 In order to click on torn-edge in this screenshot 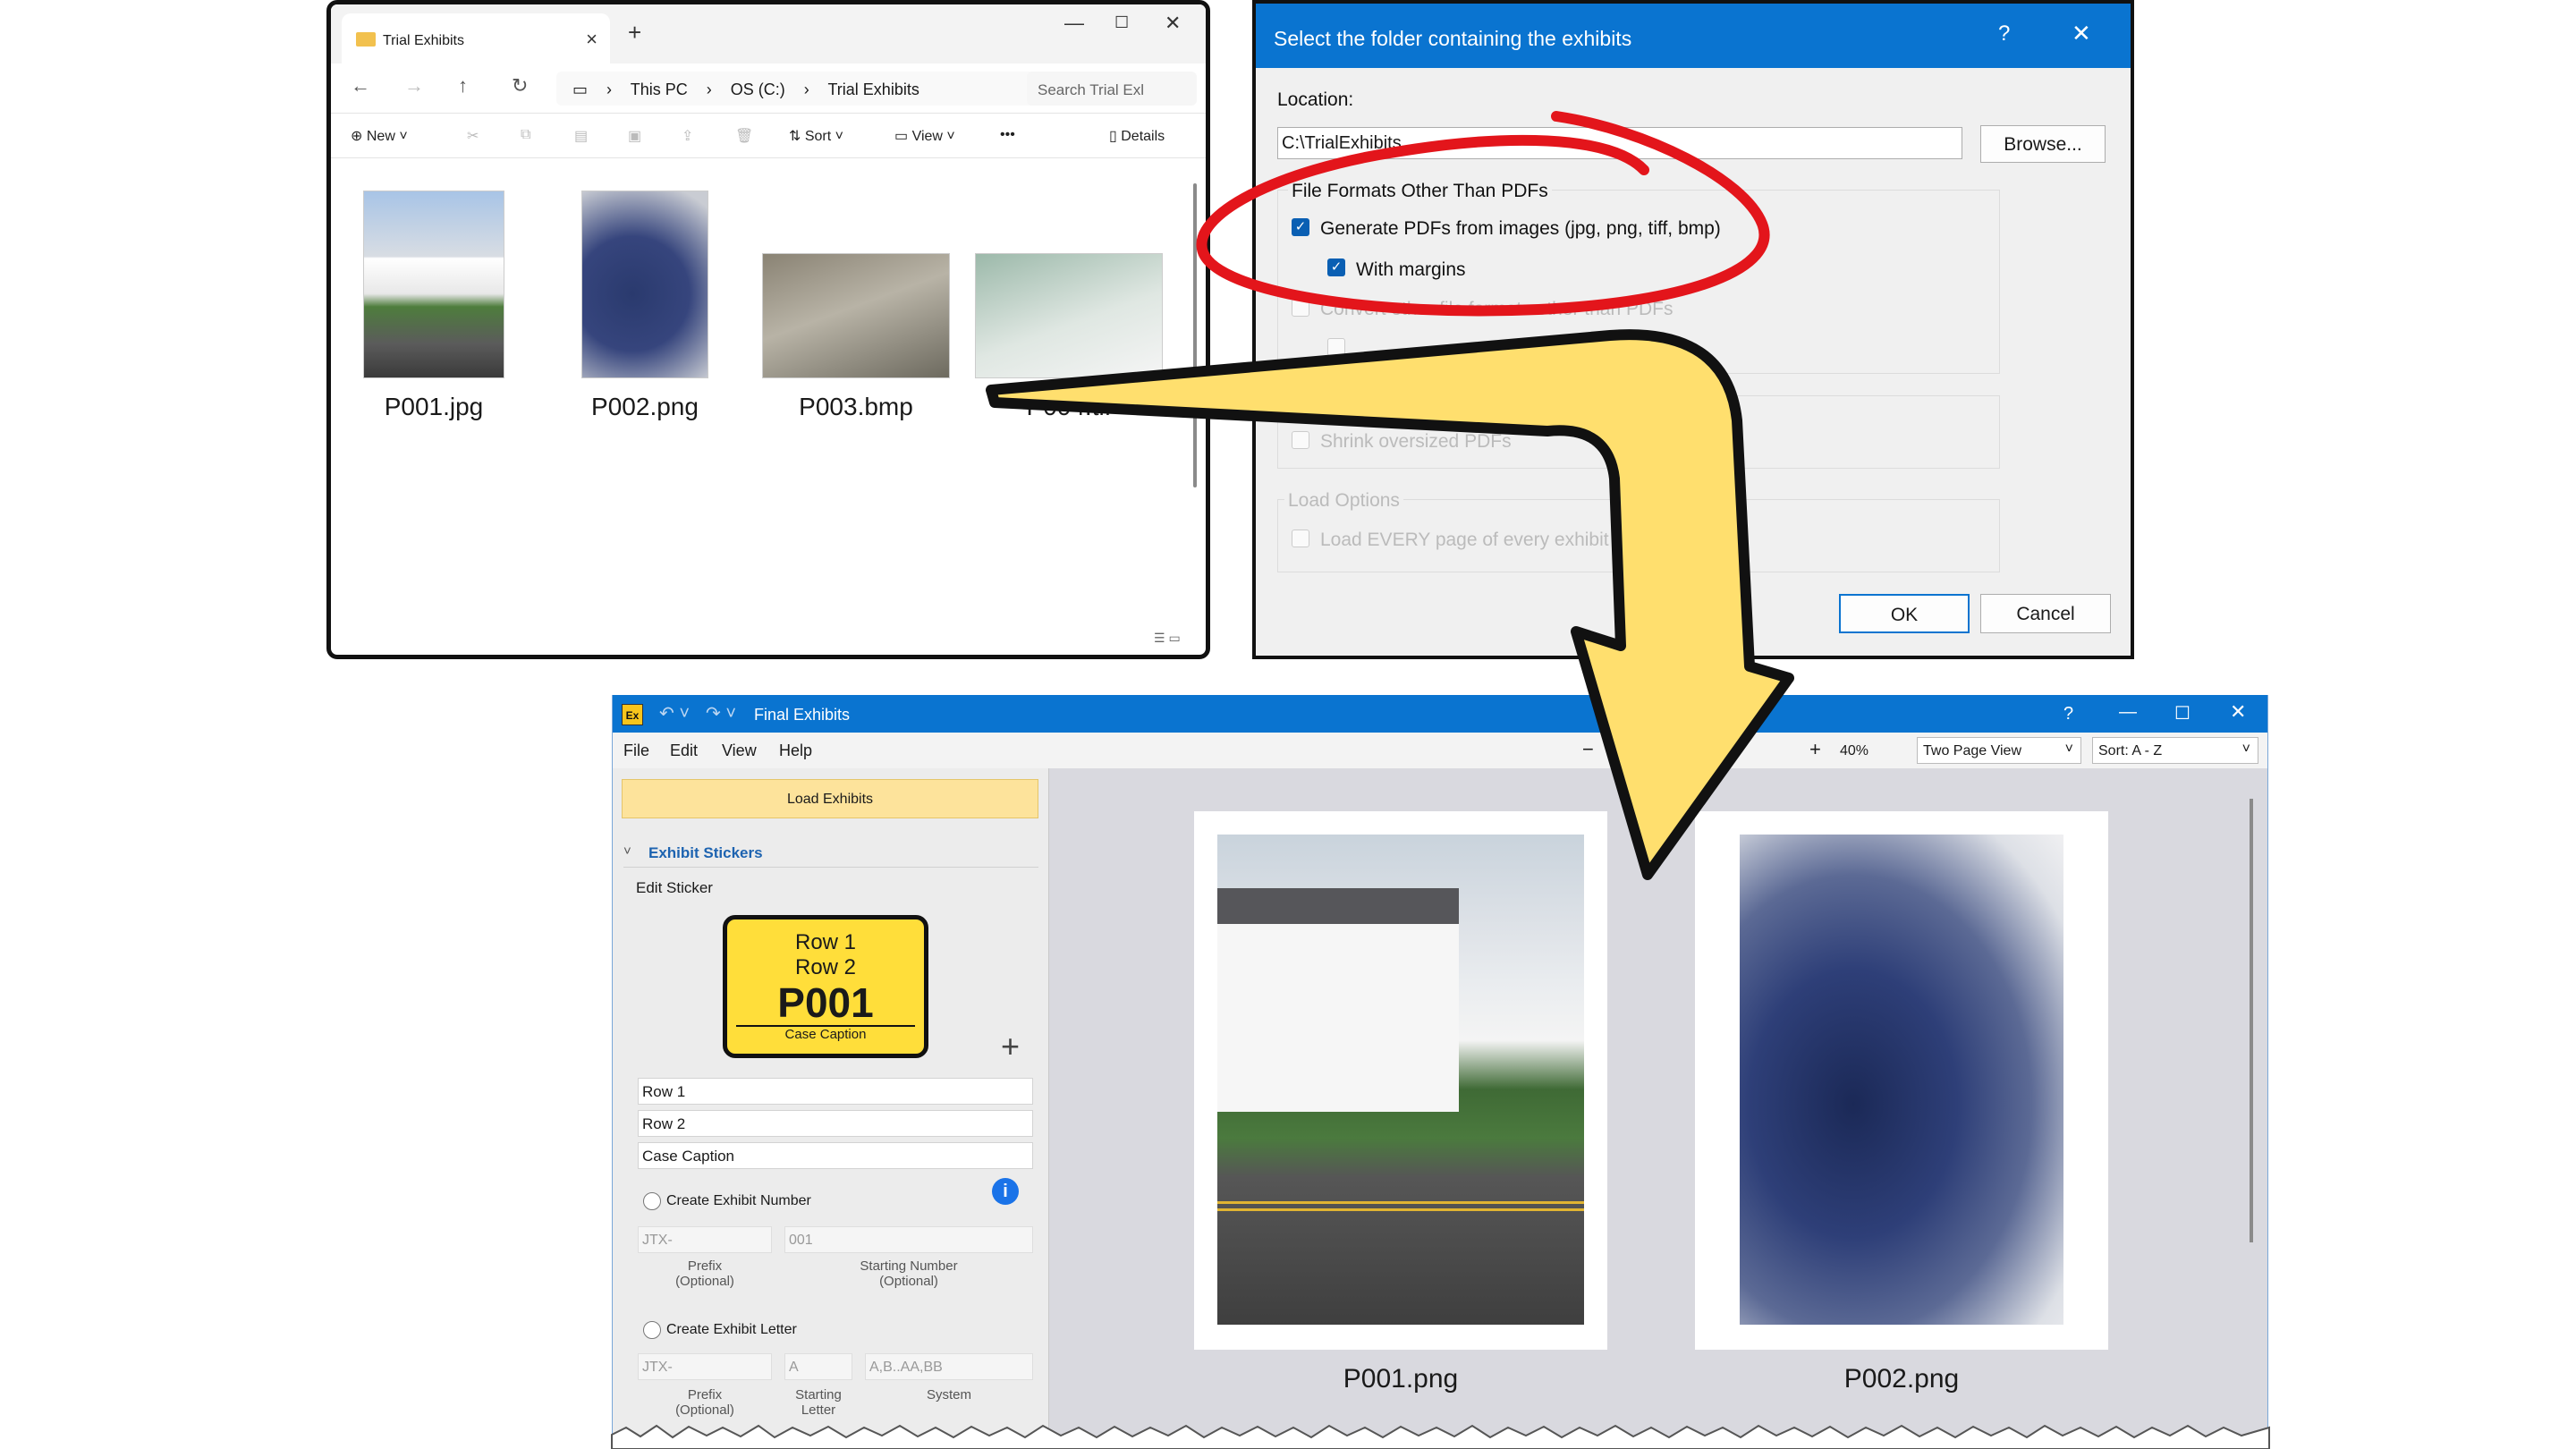, I will do `click(1440, 1436)`.